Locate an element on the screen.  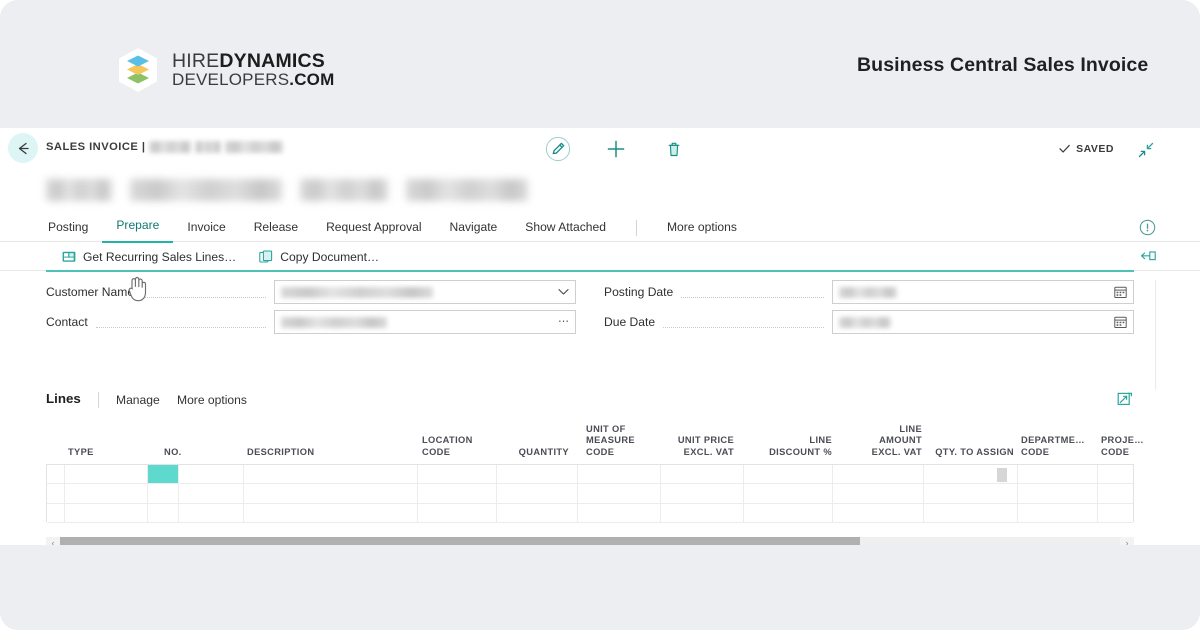
back-button is located at coordinates (23, 148).